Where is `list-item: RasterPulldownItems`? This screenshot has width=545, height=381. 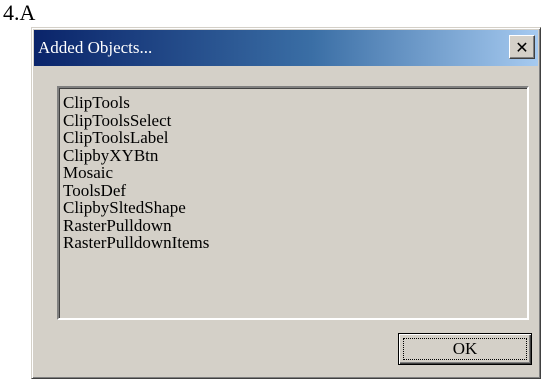
list-item: RasterPulldownItems is located at coordinates (295, 243).